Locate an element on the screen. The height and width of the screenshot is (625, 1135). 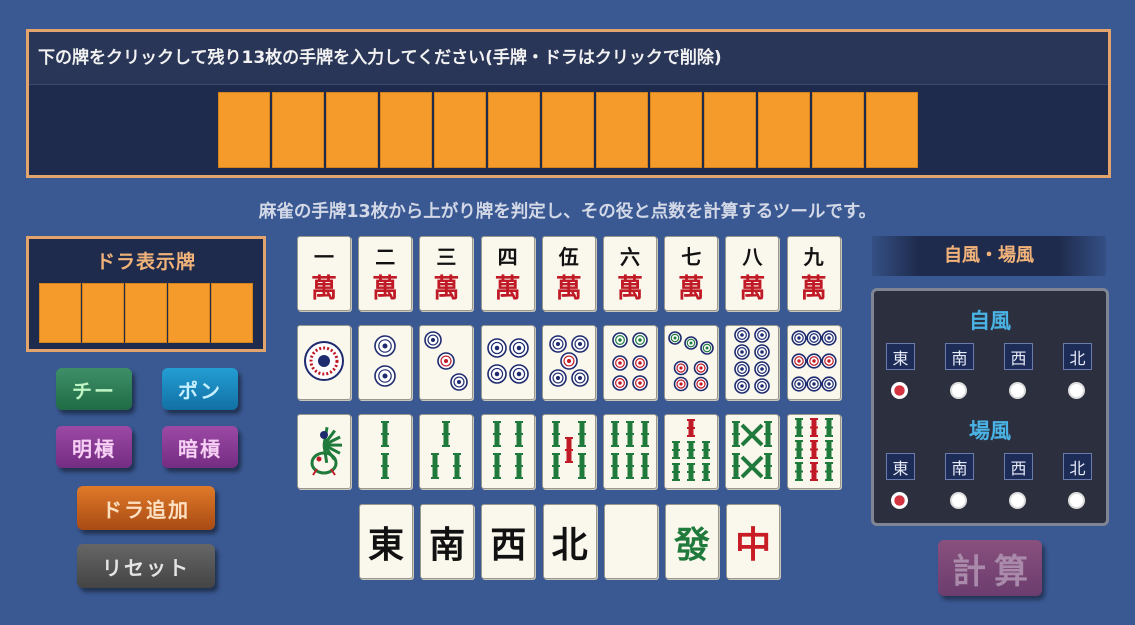
5-pin-icon is located at coordinates (569, 363).